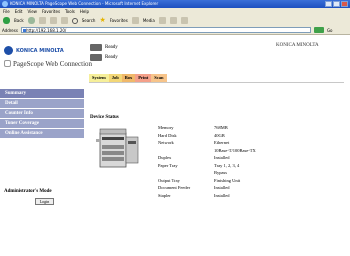 This screenshot has width=350, height=256. Describe the element at coordinates (117, 148) in the screenshot. I see `printer-device-image` at that location.